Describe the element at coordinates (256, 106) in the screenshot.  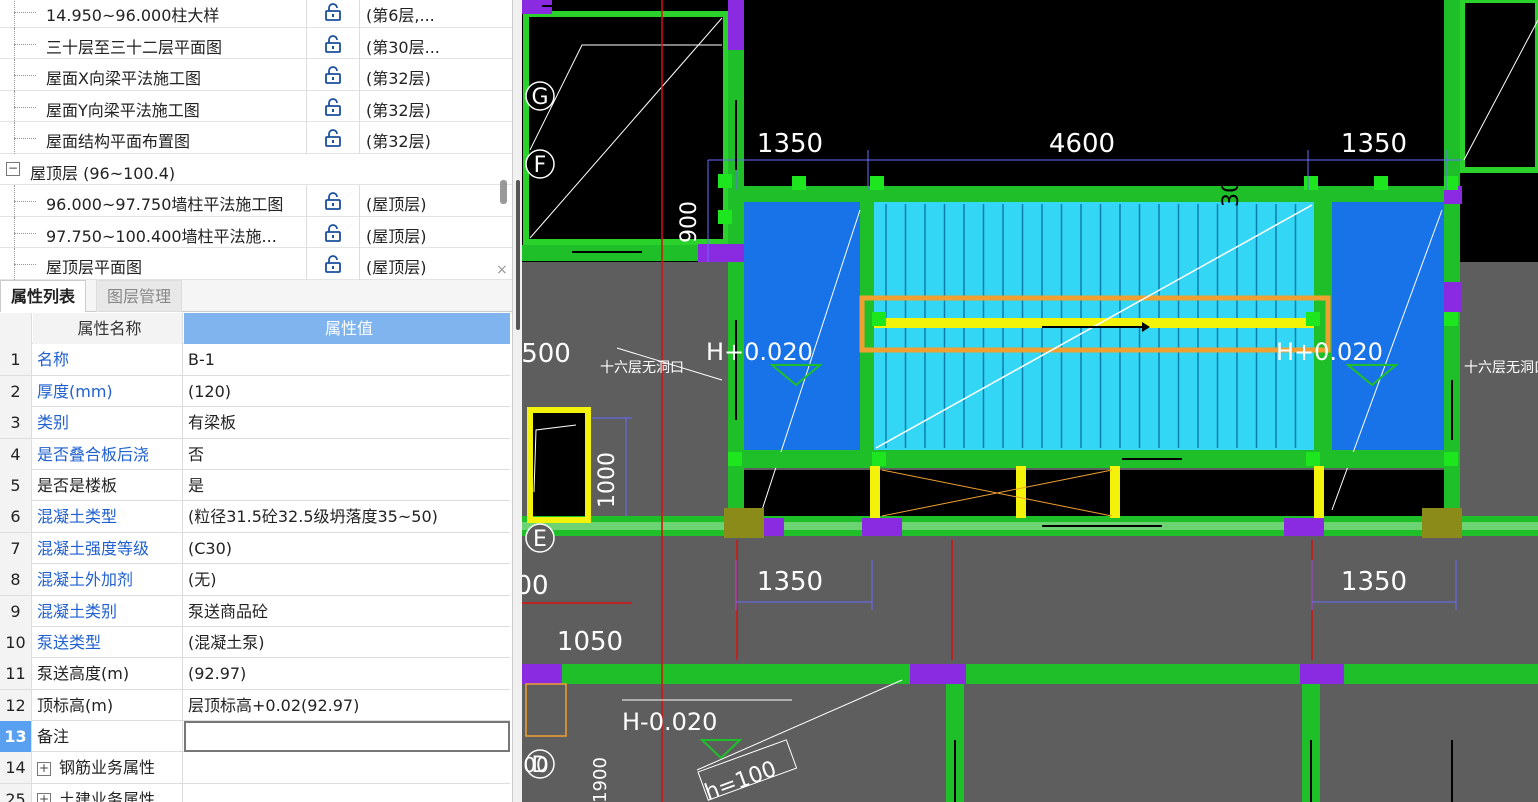
I see `tree-drawing-row: 屋面Y向梁平法施工图 (第32层)` at that location.